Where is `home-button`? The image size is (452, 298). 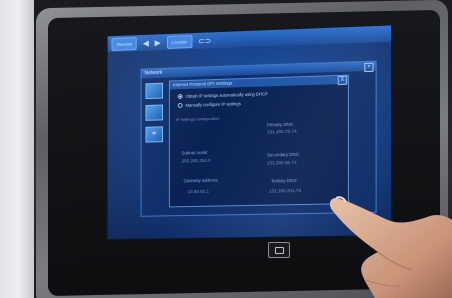 home-button is located at coordinates (279, 250).